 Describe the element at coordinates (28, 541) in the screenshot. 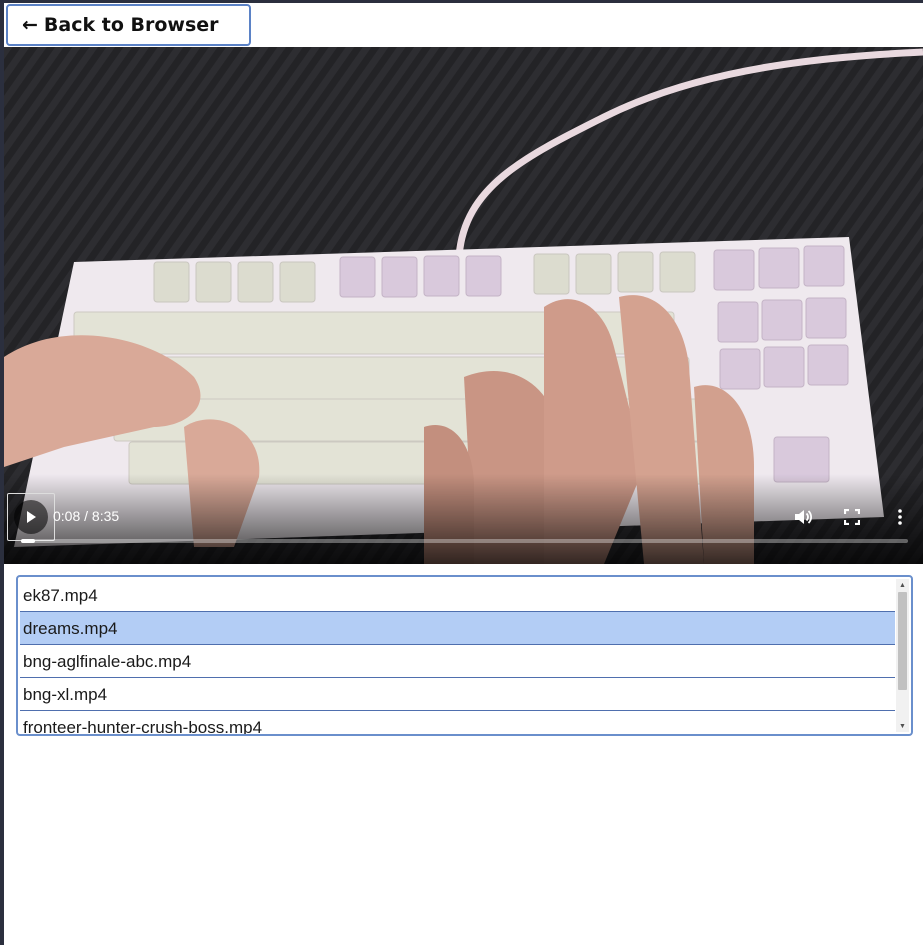

I see `seek-bar-played` at that location.